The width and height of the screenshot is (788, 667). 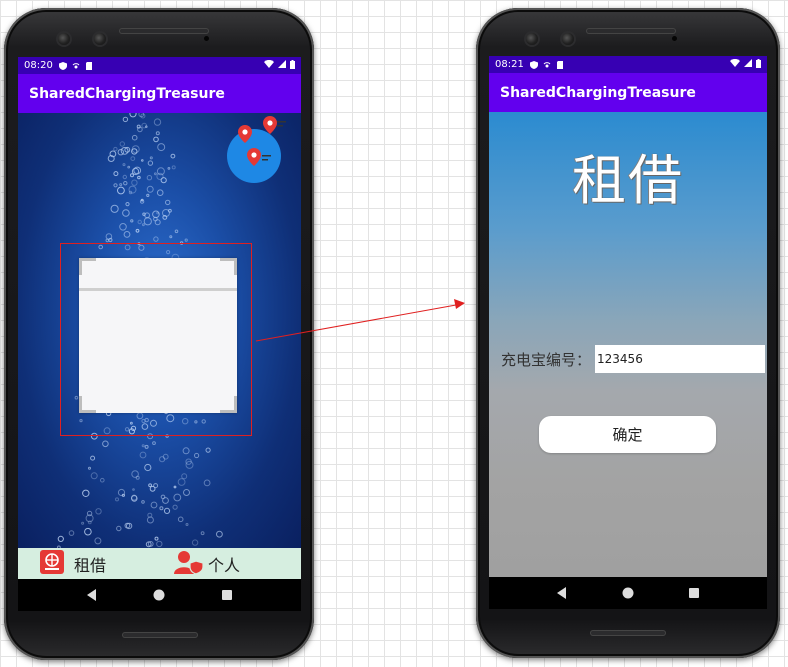 I want to click on tab-personal-label: 个人, so click(x=224, y=565).